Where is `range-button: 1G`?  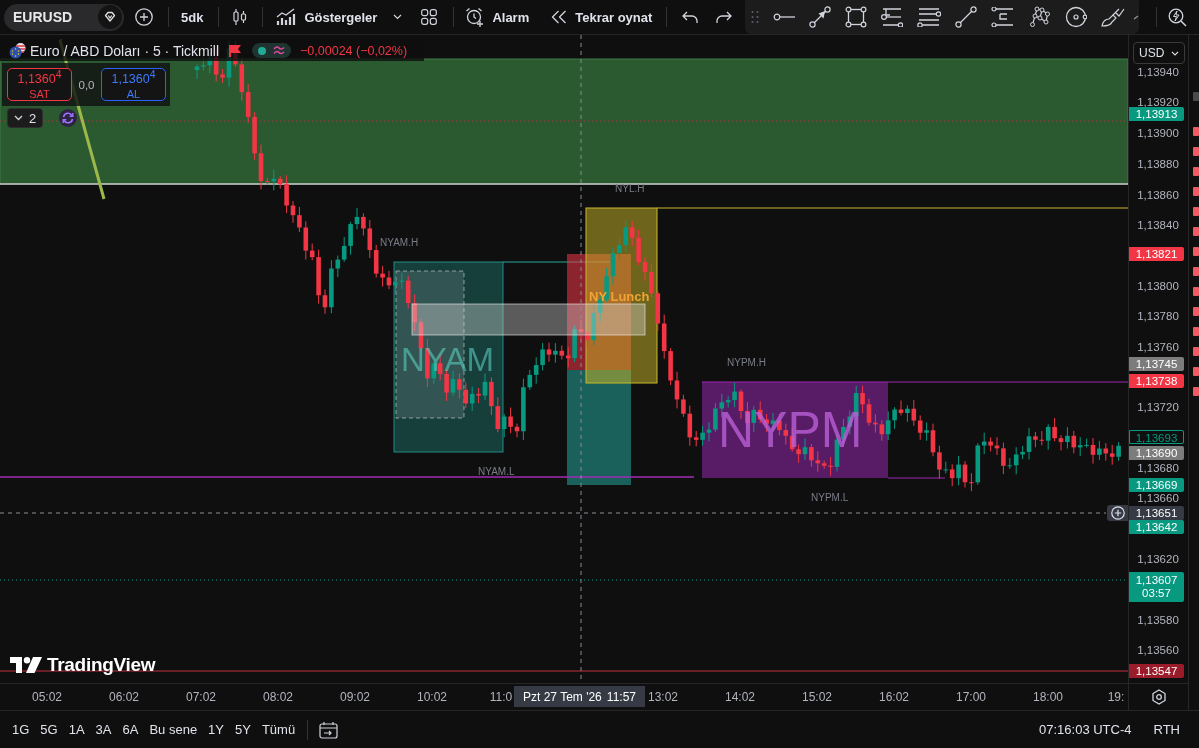
range-button: 1G is located at coordinates (21, 729).